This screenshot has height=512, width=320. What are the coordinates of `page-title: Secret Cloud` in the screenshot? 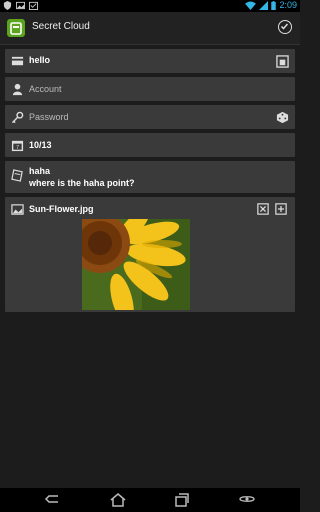 It's located at (61, 26).